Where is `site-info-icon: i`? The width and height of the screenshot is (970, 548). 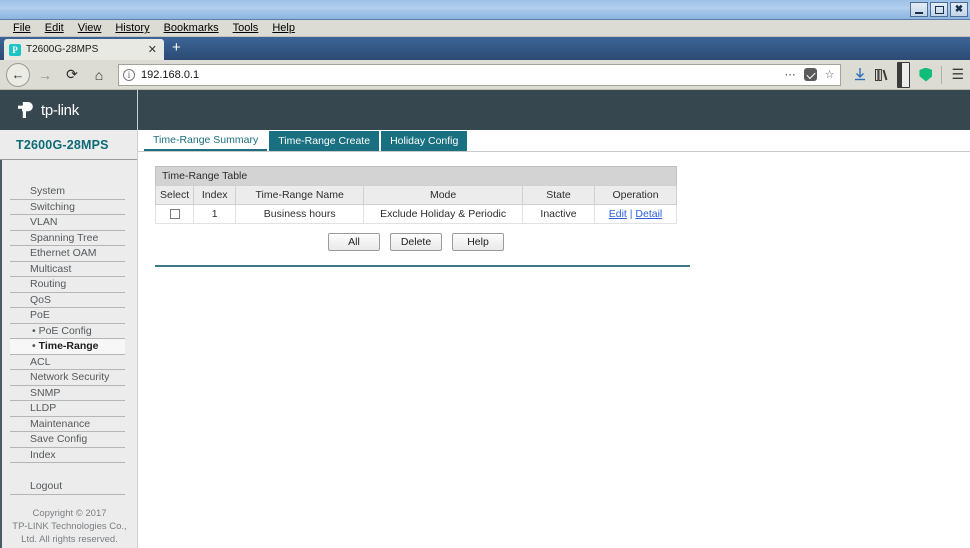
site-info-icon: i is located at coordinates (129, 74).